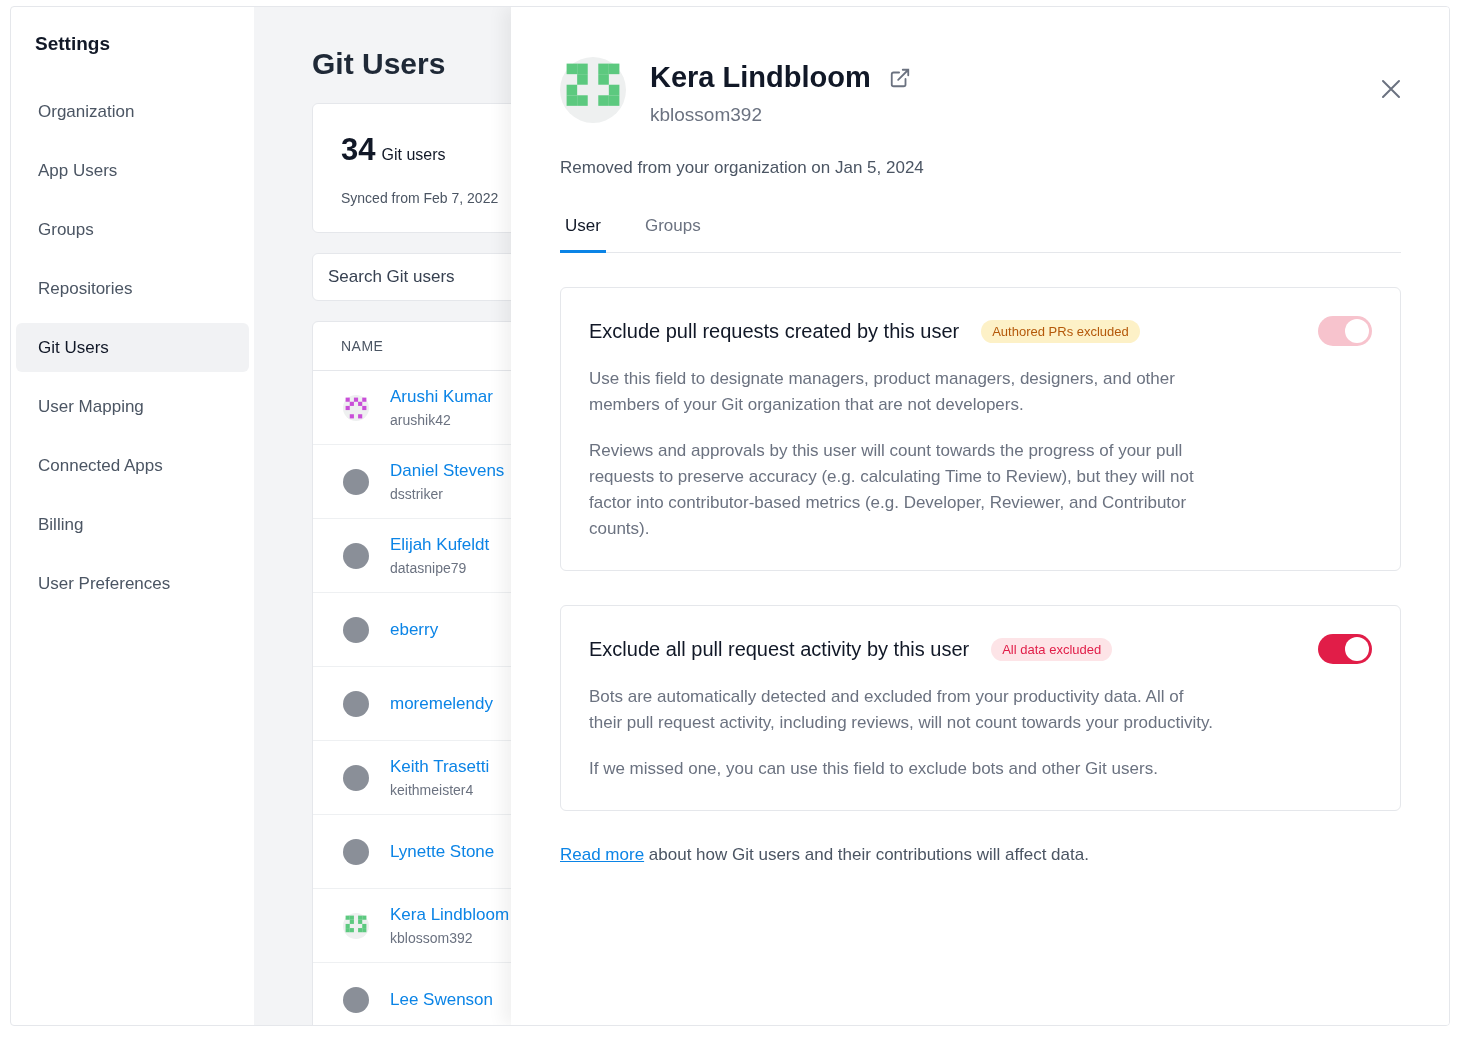 Image resolution: width=1461 pixels, height=1043 pixels. Describe the element at coordinates (440, 545) in the screenshot. I see `user-name-link: Elijah Kufeldt` at that location.